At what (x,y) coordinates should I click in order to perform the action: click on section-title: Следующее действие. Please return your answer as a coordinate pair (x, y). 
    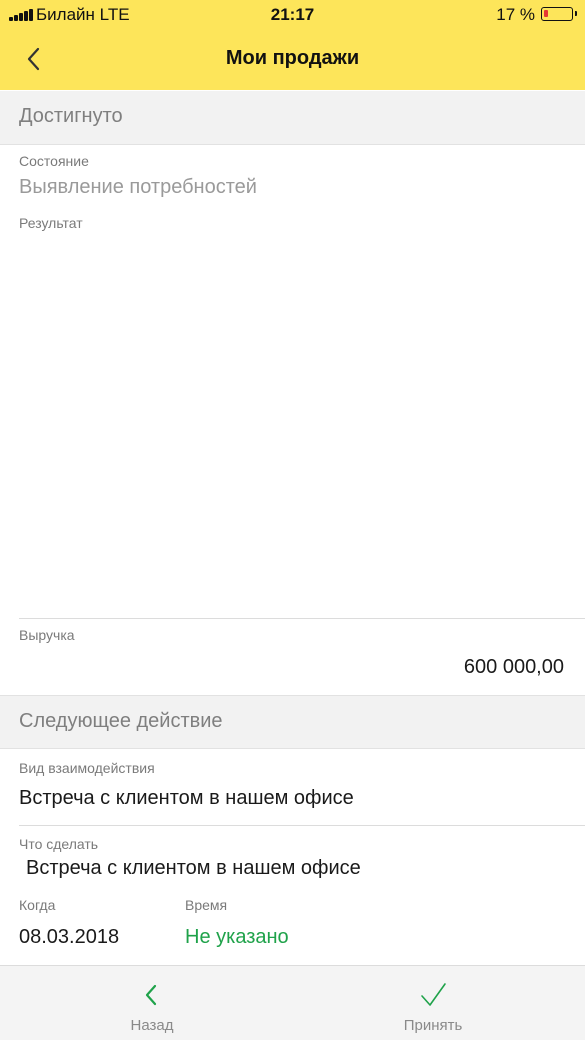
    Looking at the image, I should click on (121, 721).